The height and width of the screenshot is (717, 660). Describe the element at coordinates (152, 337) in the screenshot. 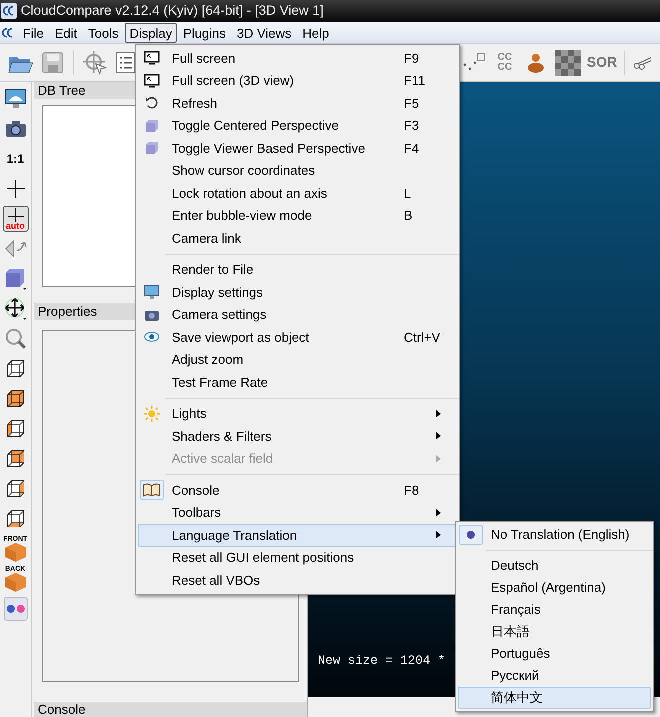

I see `eye-icon` at that location.